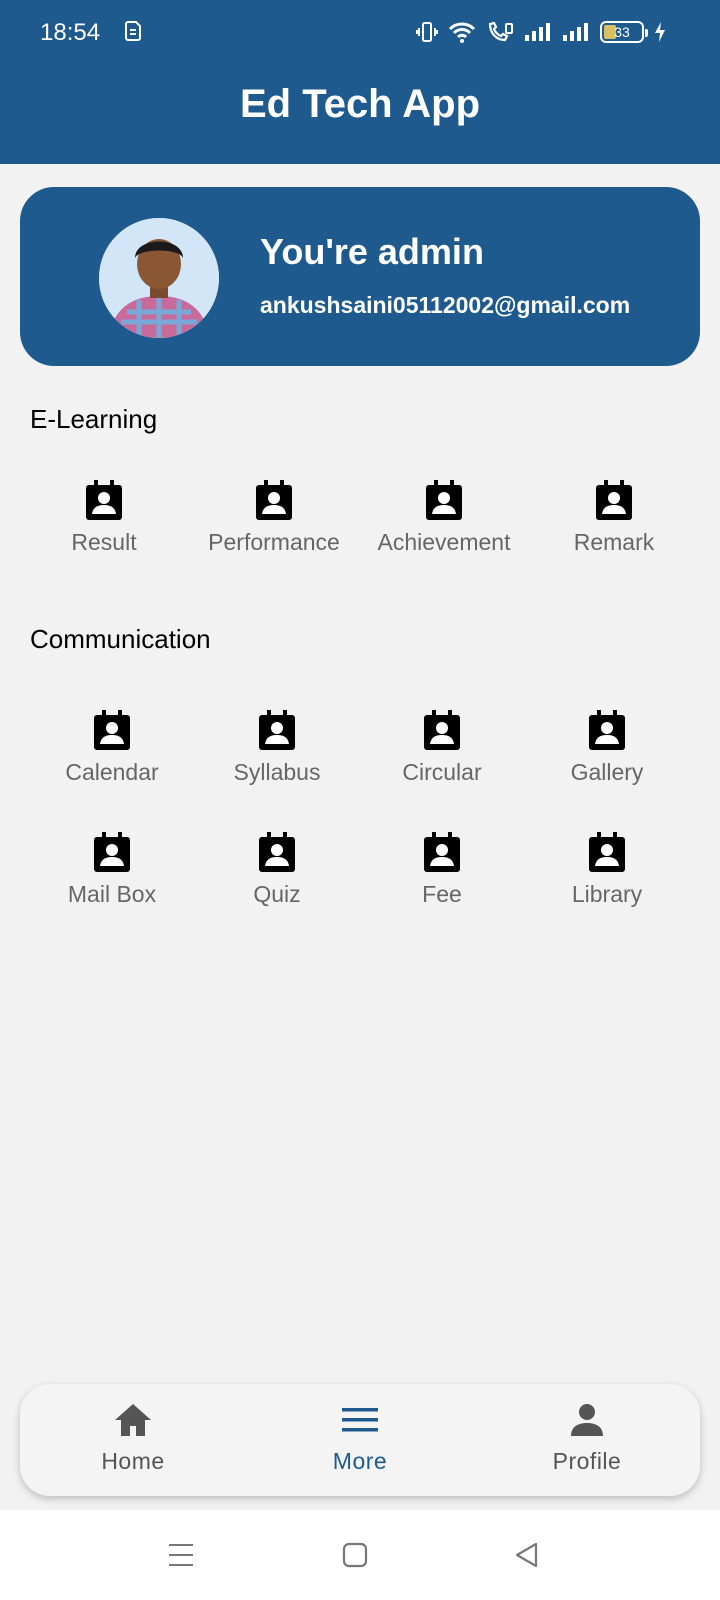 The image size is (720, 1600). I want to click on grid-item-library: Library, so click(607, 870).